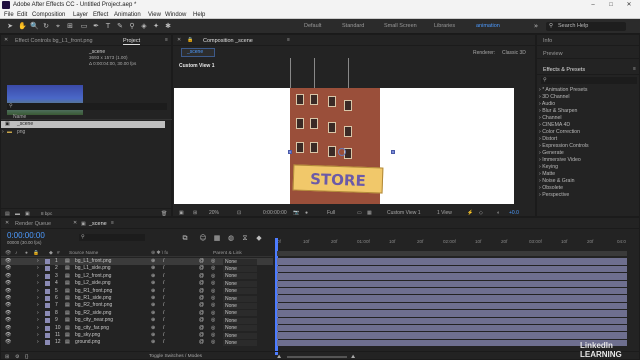 The height and width of the screenshot is (360, 640). What do you see at coordinates (17, 357) in the screenshot?
I see `layer-switches-icon: ⚙` at bounding box center [17, 357].